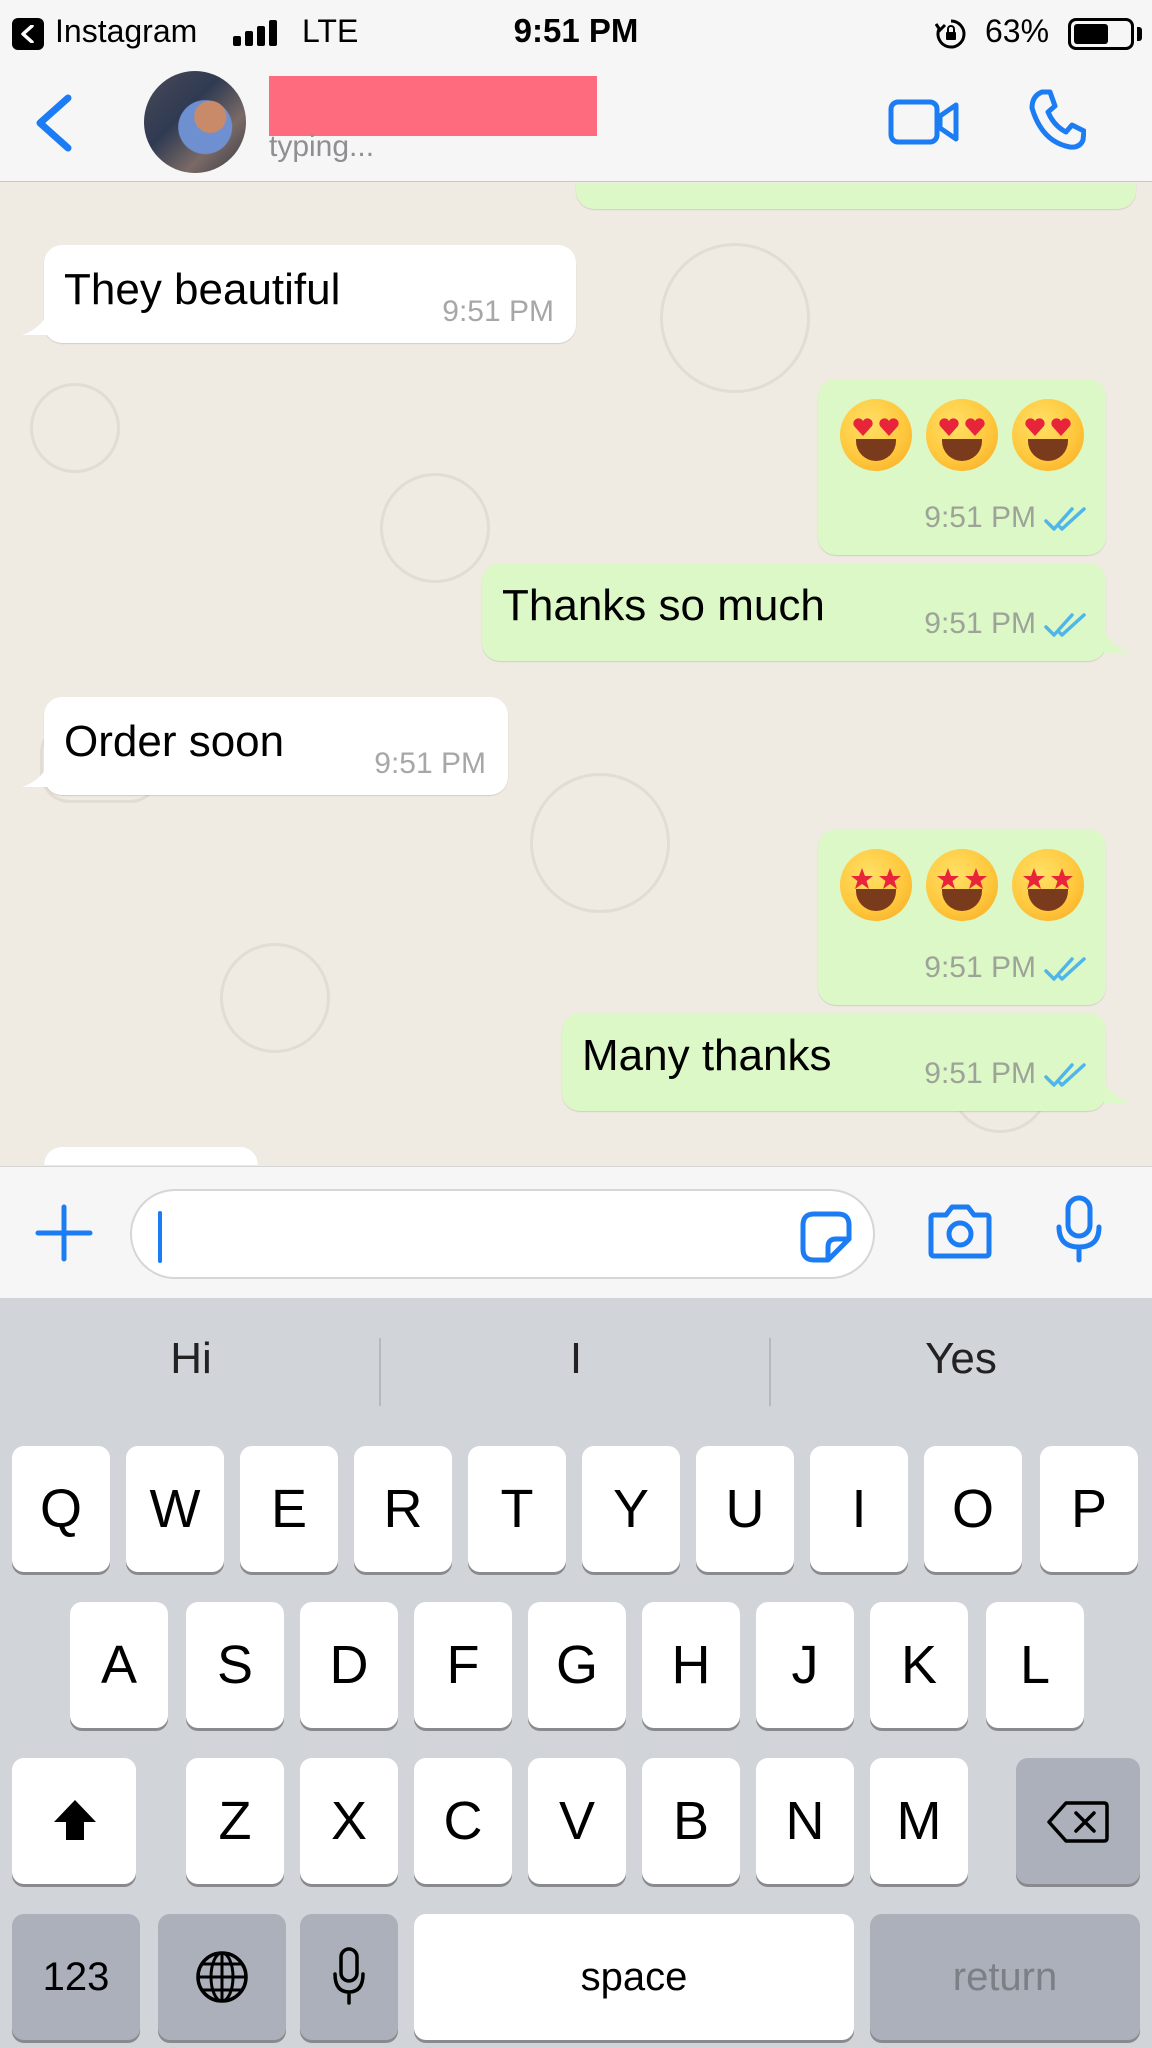  What do you see at coordinates (175, 1509) in the screenshot?
I see `key-w: W` at bounding box center [175, 1509].